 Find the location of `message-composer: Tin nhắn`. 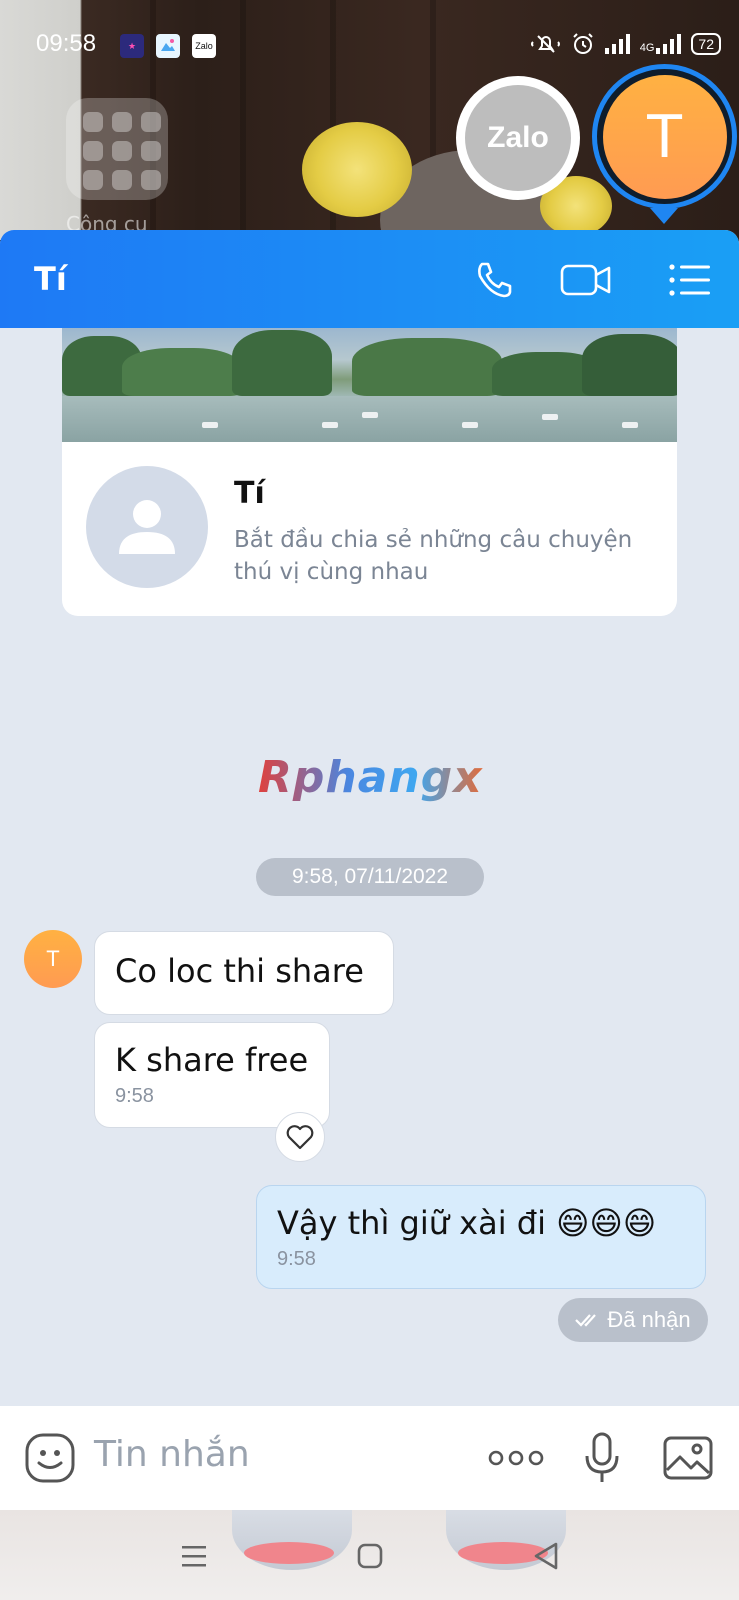

message-composer: Tin nhắn is located at coordinates (369, 1458).